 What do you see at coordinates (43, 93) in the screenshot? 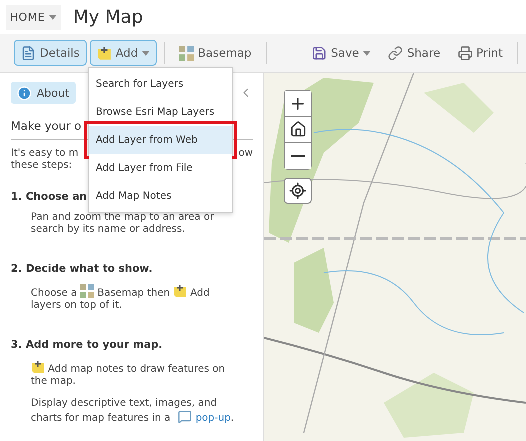
I see `about-tab: About` at bounding box center [43, 93].